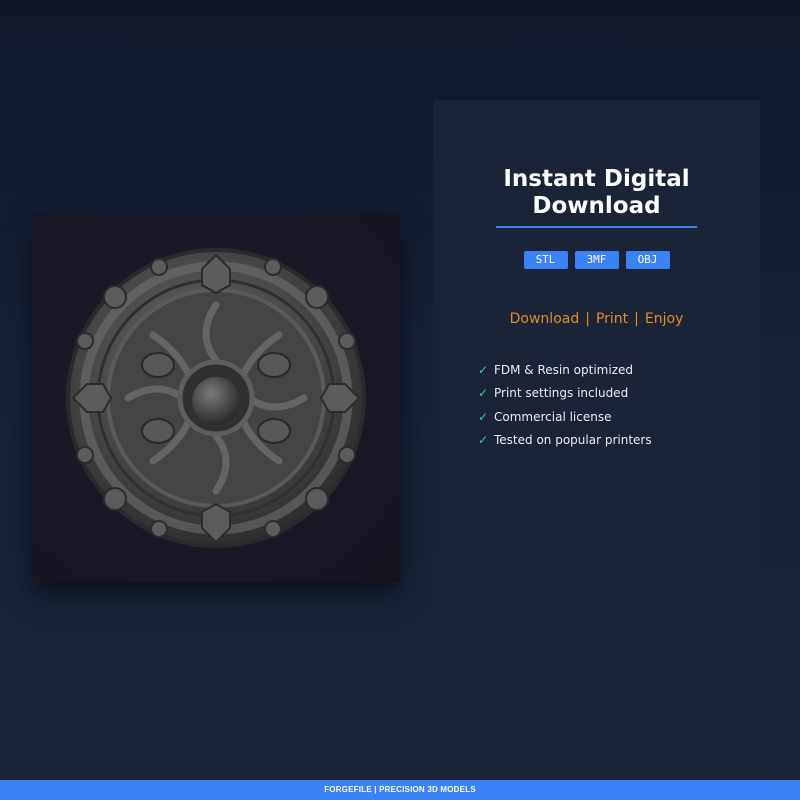 Image resolution: width=800 pixels, height=800 pixels. I want to click on step-download: Download, so click(544, 319).